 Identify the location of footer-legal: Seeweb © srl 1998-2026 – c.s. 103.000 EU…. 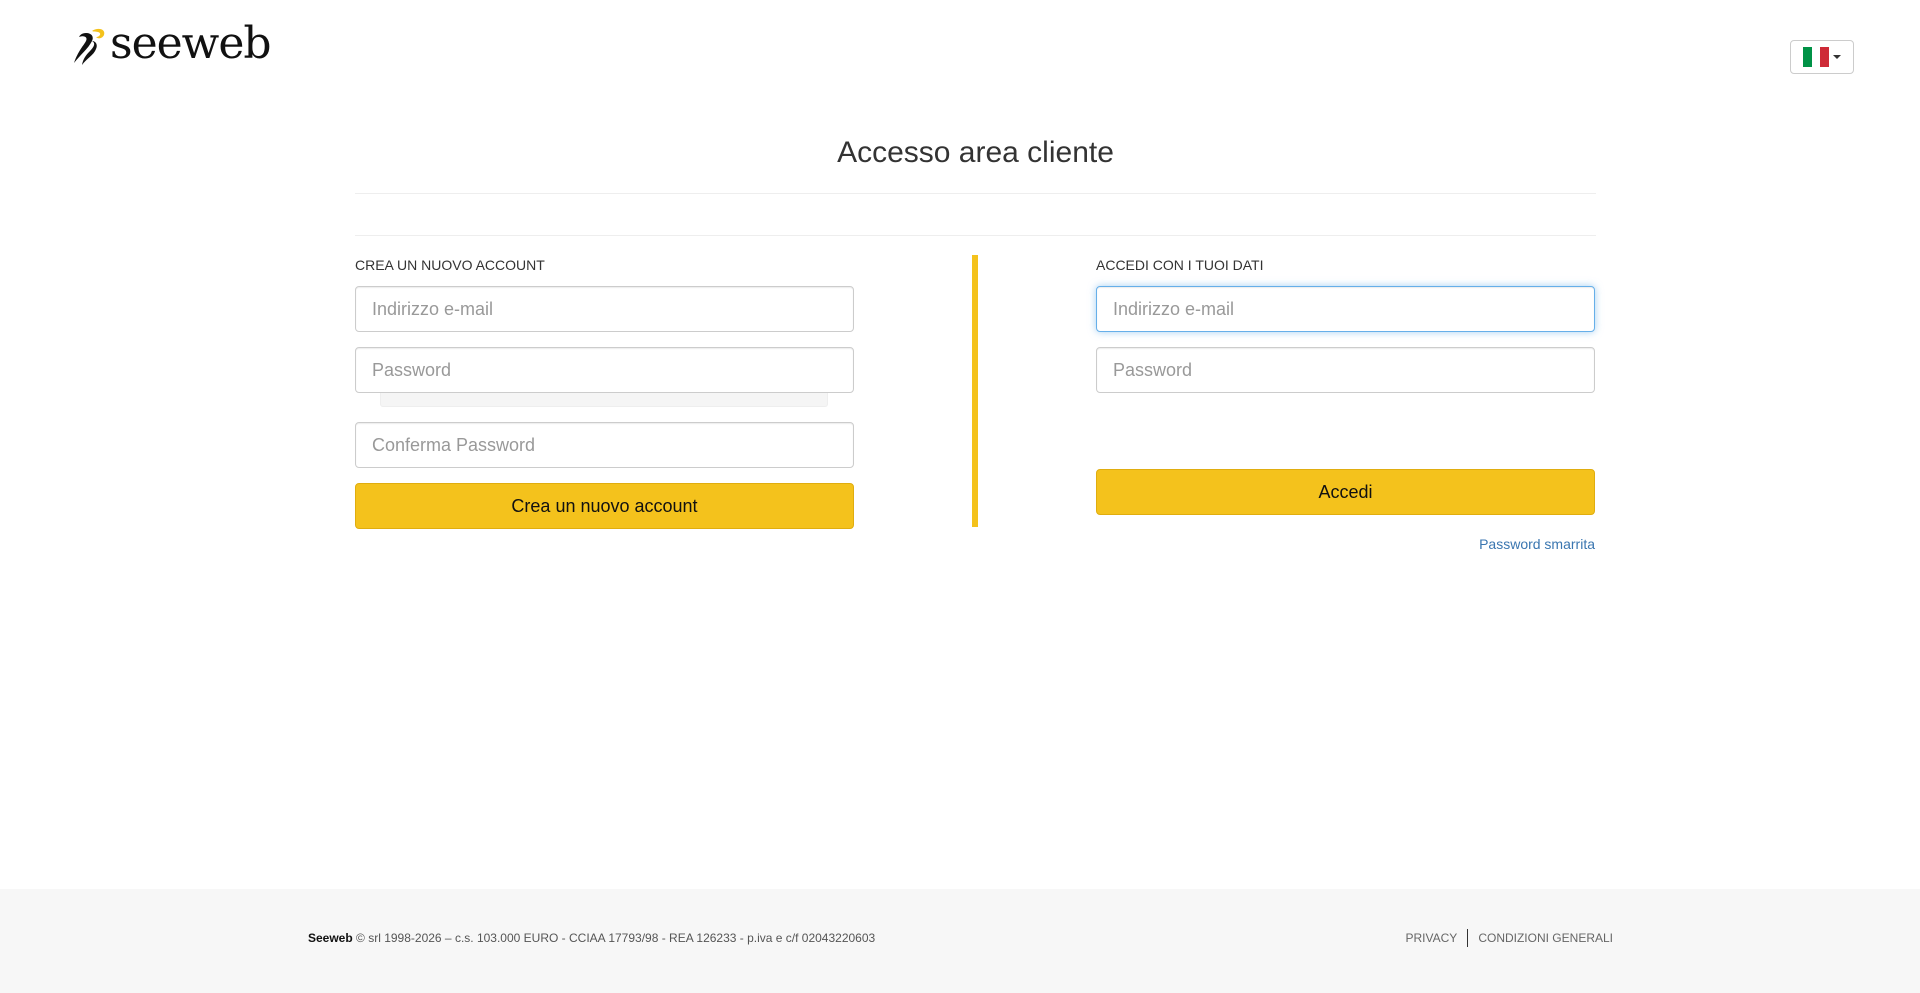
(591, 938).